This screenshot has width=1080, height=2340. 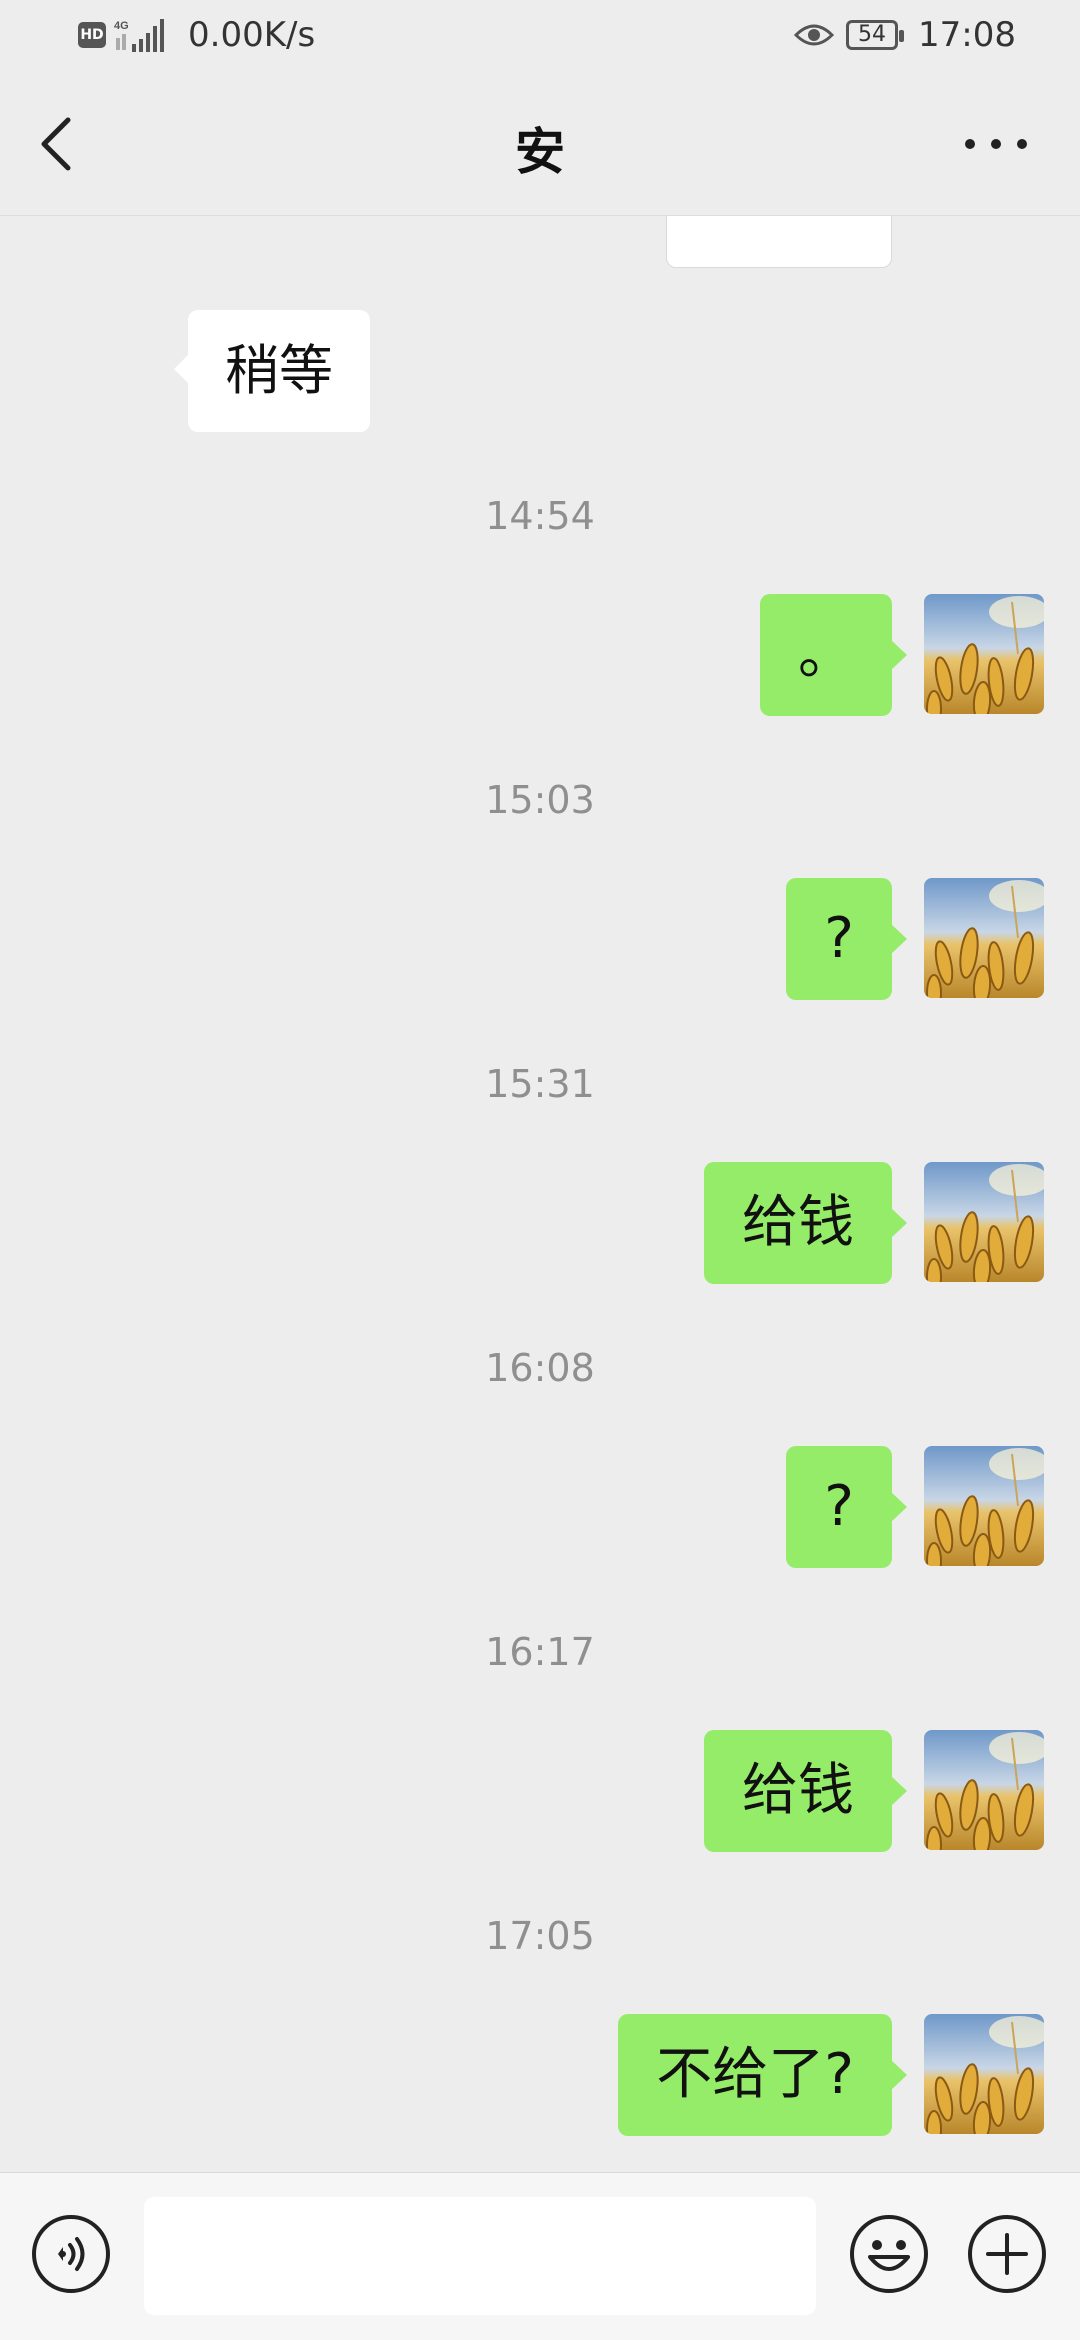 I want to click on hd-badge: HD, so click(x=92, y=35).